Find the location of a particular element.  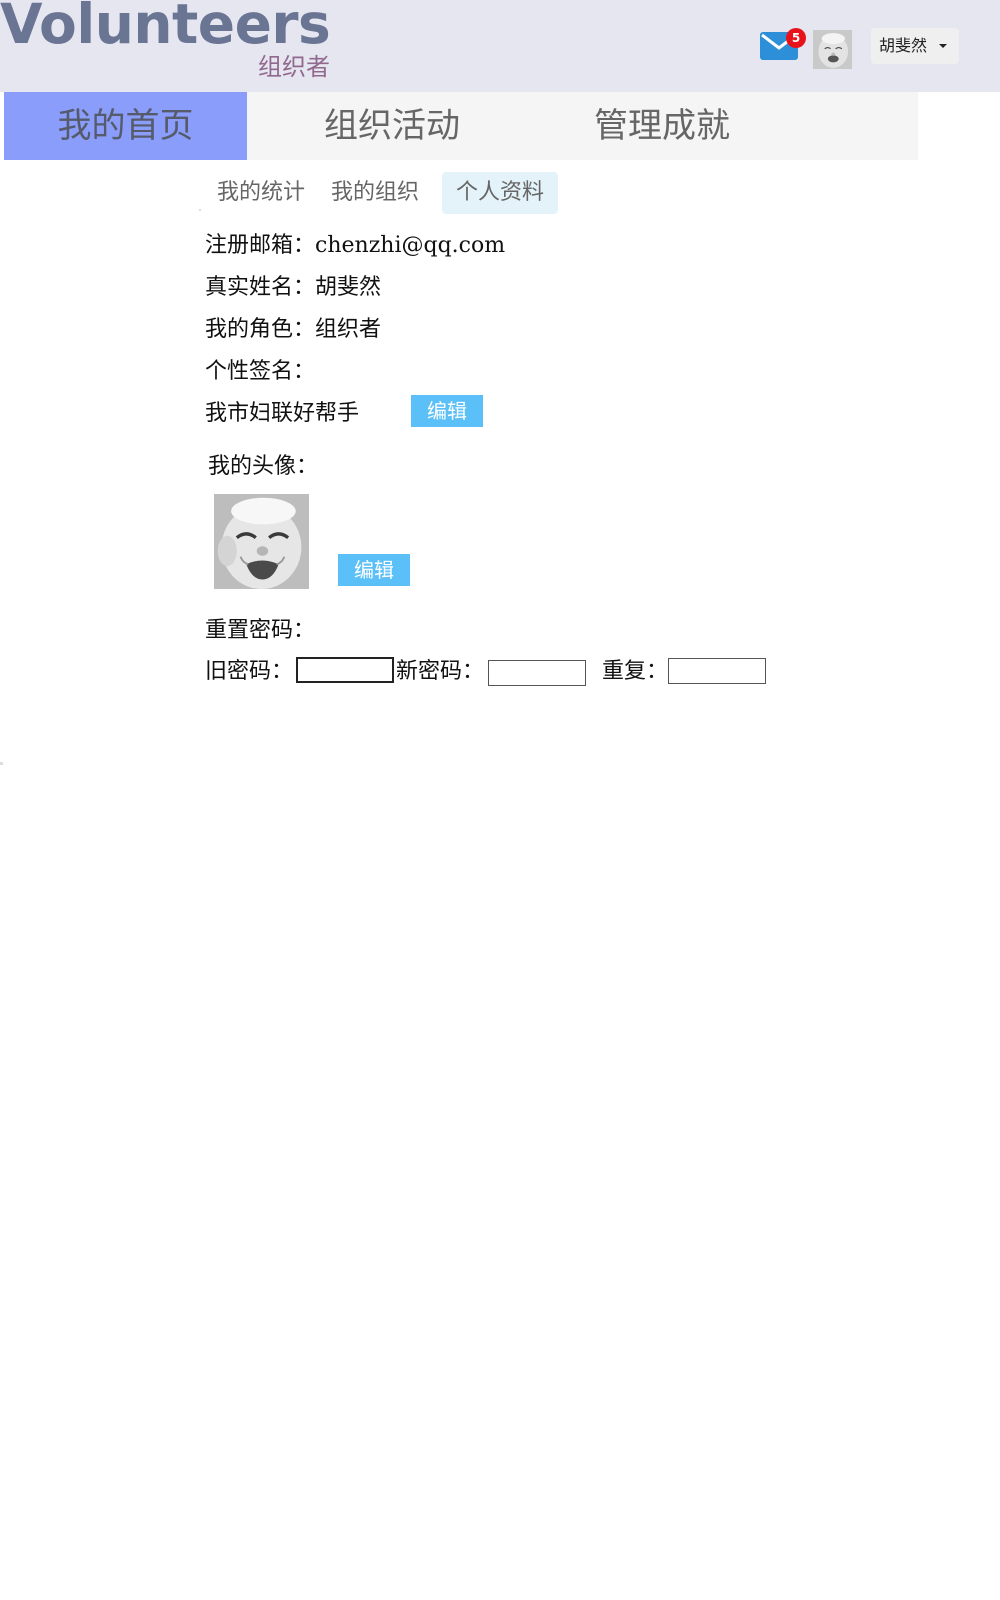

profile-avatar is located at coordinates (261, 541).